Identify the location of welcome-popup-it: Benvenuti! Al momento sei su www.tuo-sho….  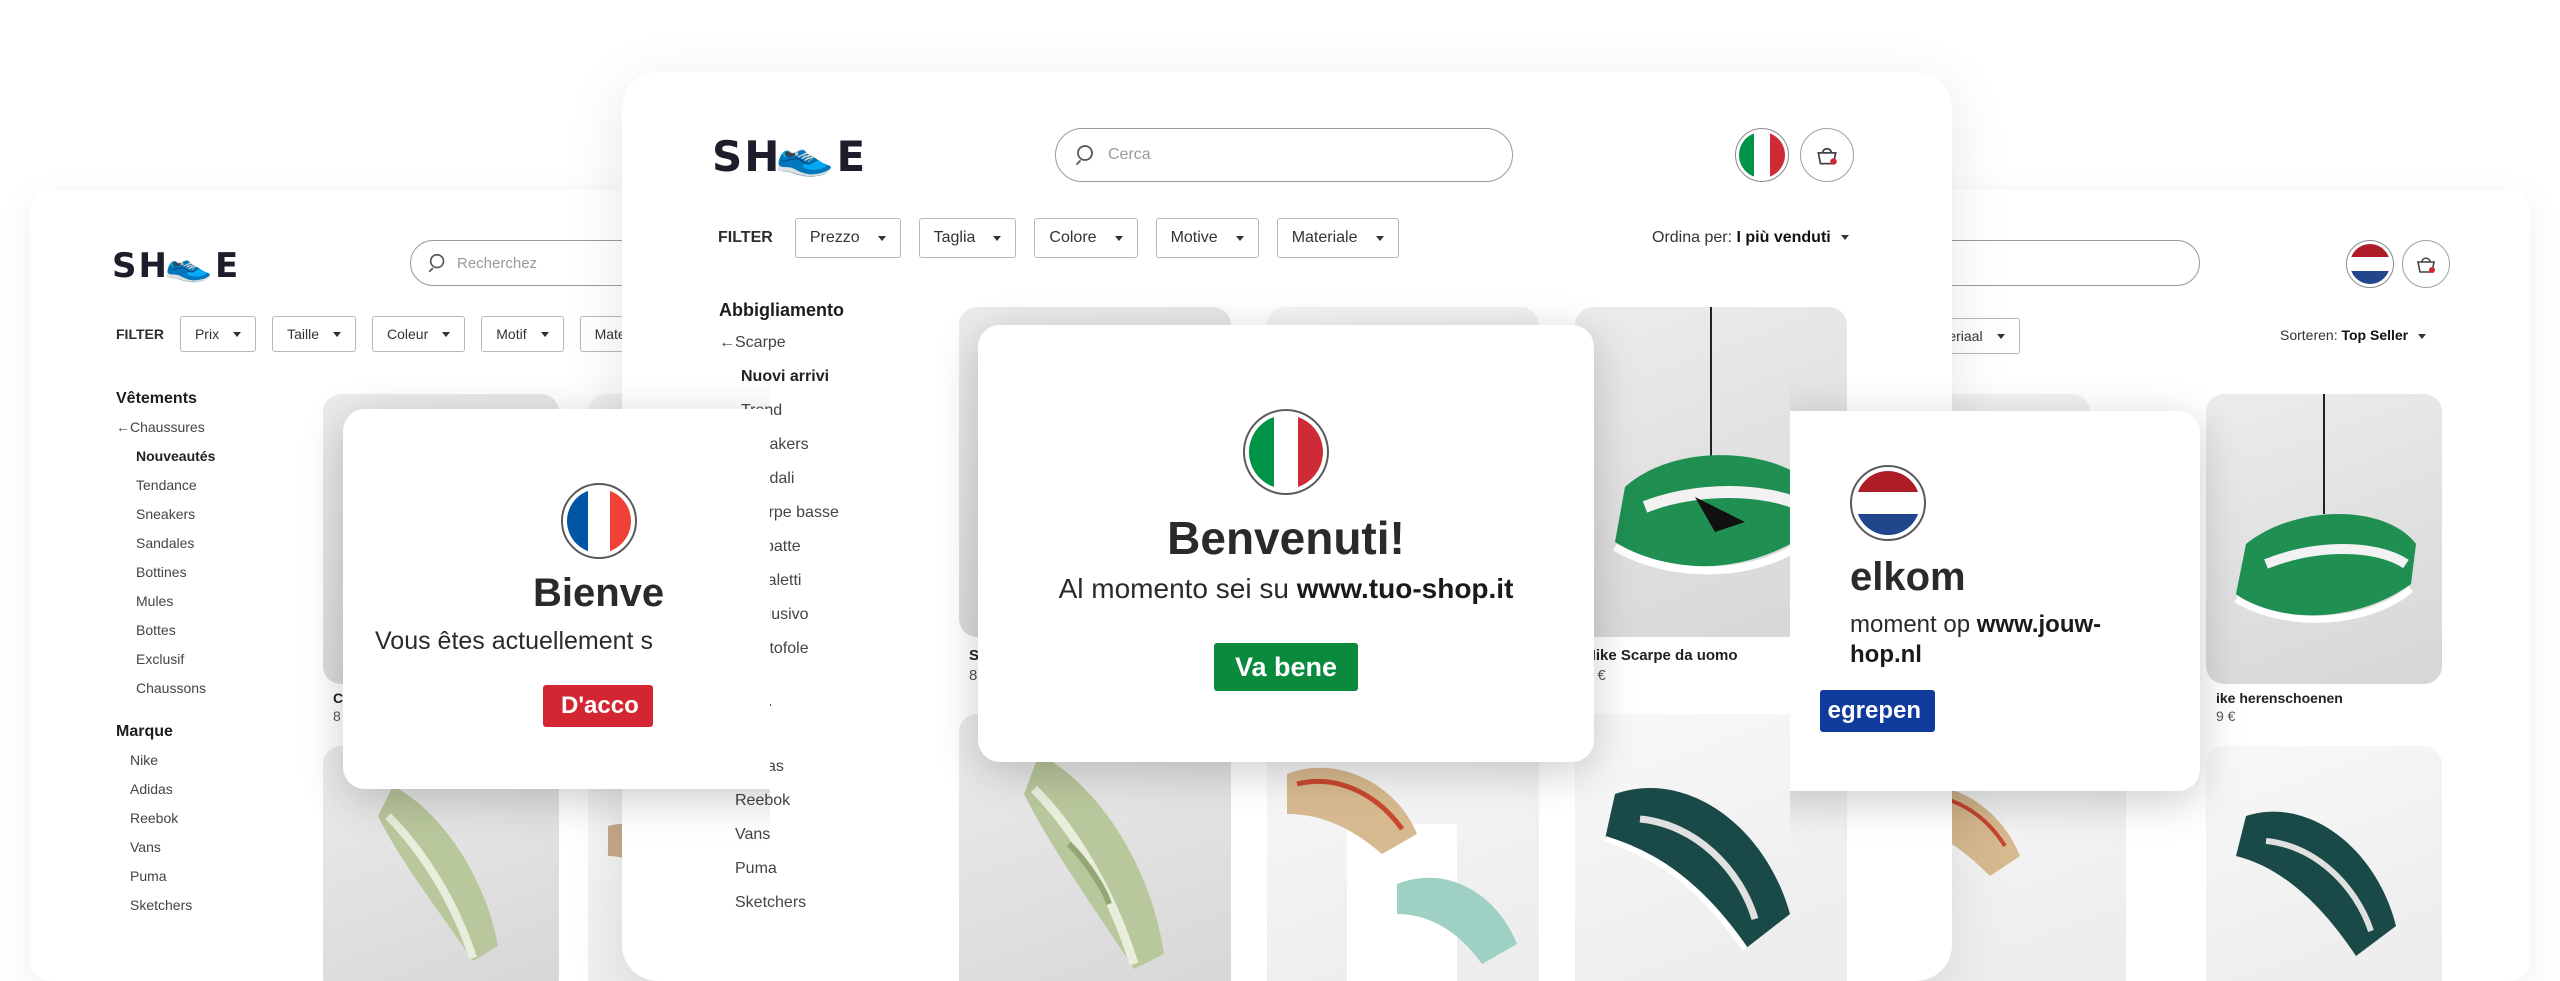
(1286, 543).